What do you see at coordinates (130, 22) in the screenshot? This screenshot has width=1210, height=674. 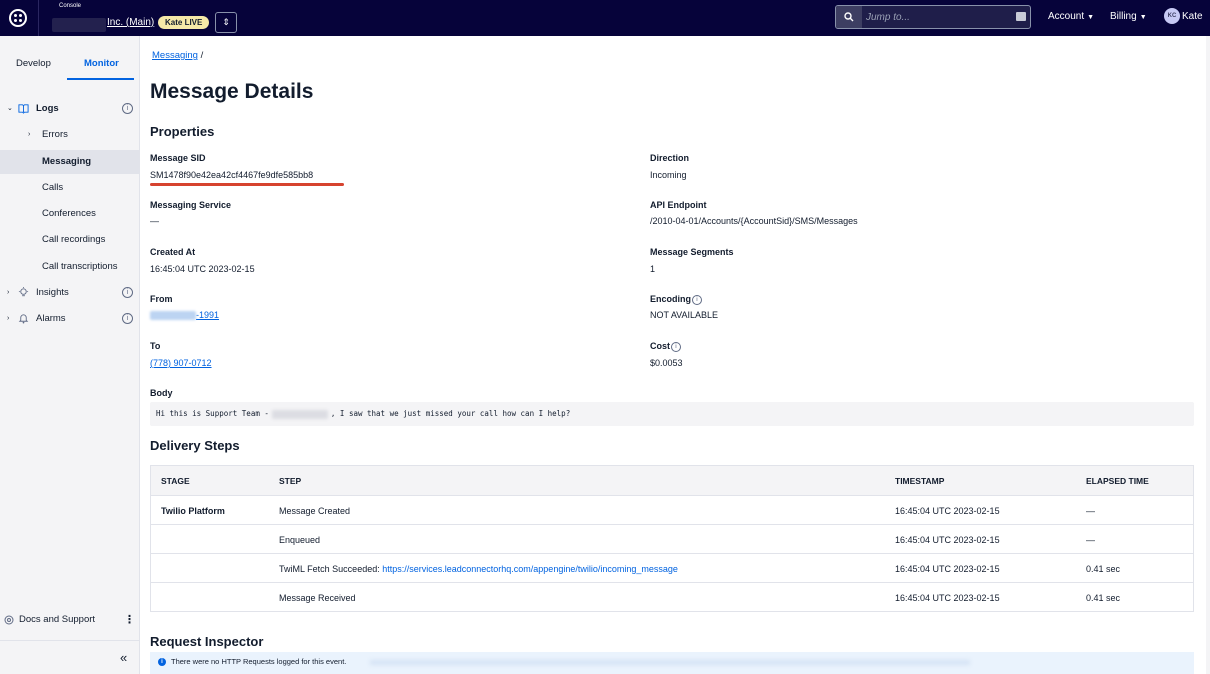 I see `account-name-link: Inc. (Main)` at bounding box center [130, 22].